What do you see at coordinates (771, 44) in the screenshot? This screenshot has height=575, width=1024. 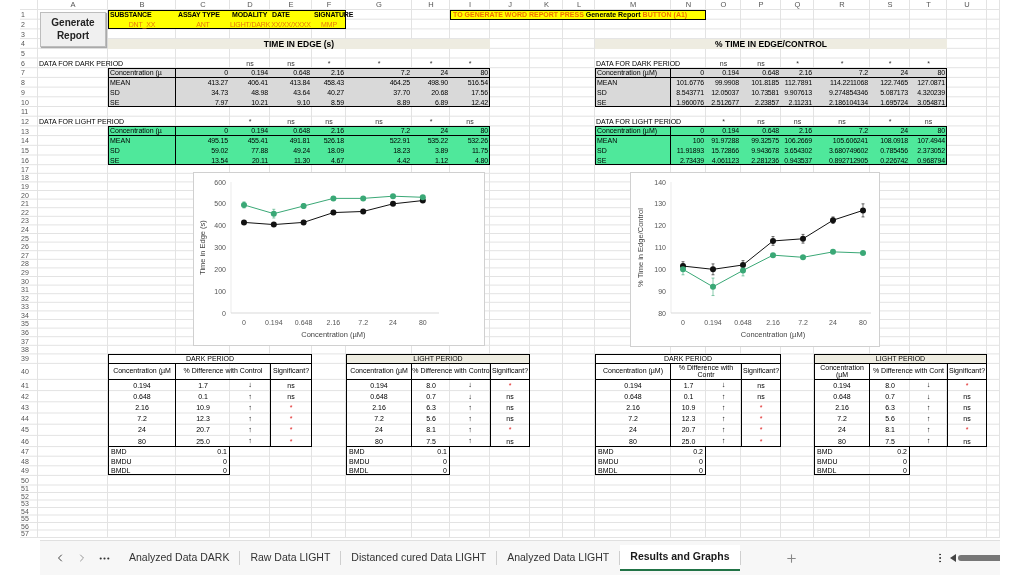 I see `section-title: % TIME IN EDGE/CONTROL` at bounding box center [771, 44].